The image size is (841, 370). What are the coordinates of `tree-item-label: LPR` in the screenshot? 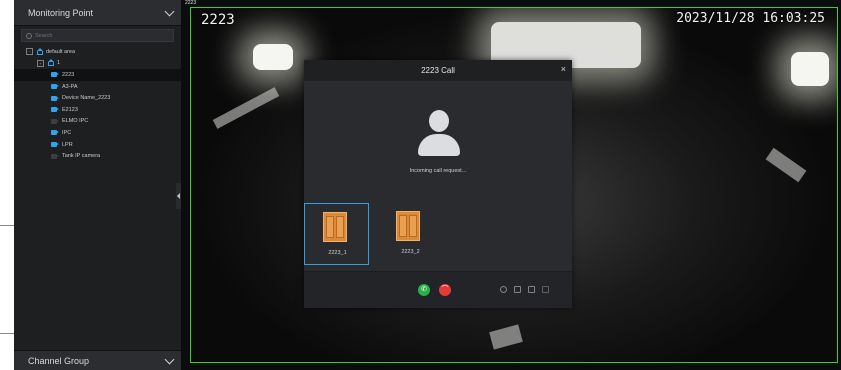 It's located at (67, 144).